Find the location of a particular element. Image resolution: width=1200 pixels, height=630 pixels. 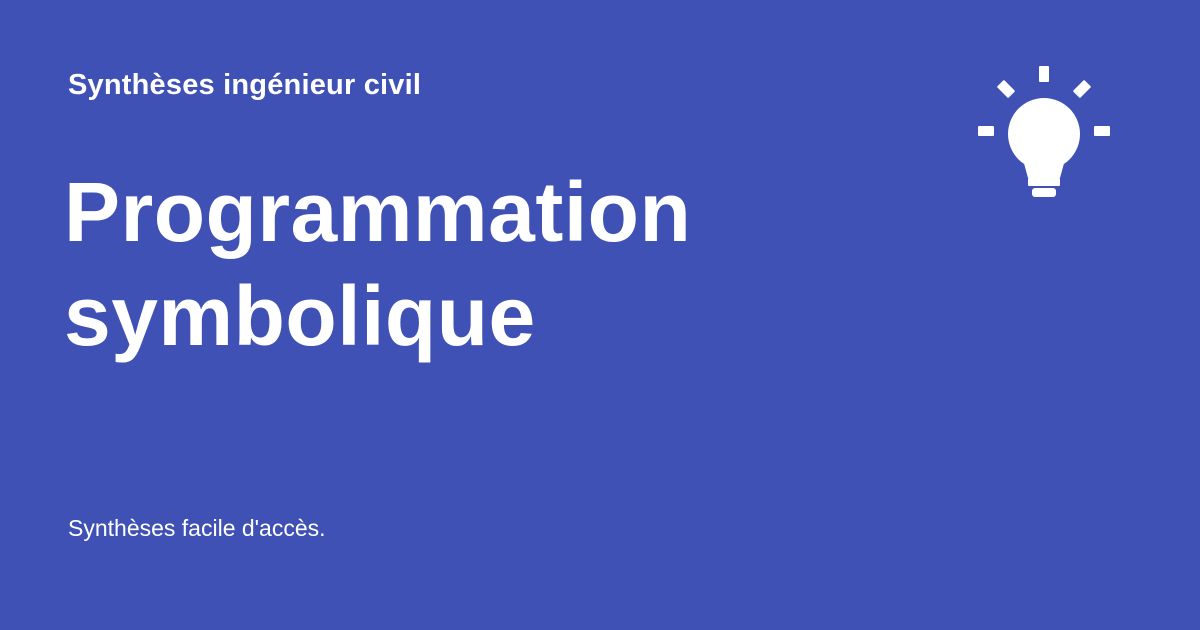

tagline: Synthèses facile d'accès. is located at coordinates (197, 528).